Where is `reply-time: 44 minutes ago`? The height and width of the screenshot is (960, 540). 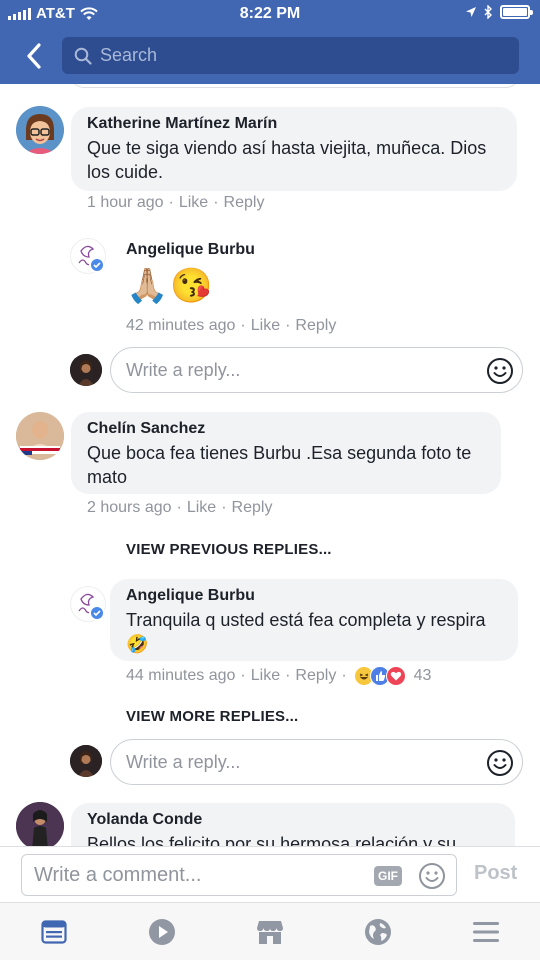 reply-time: 44 minutes ago is located at coordinates (180, 676).